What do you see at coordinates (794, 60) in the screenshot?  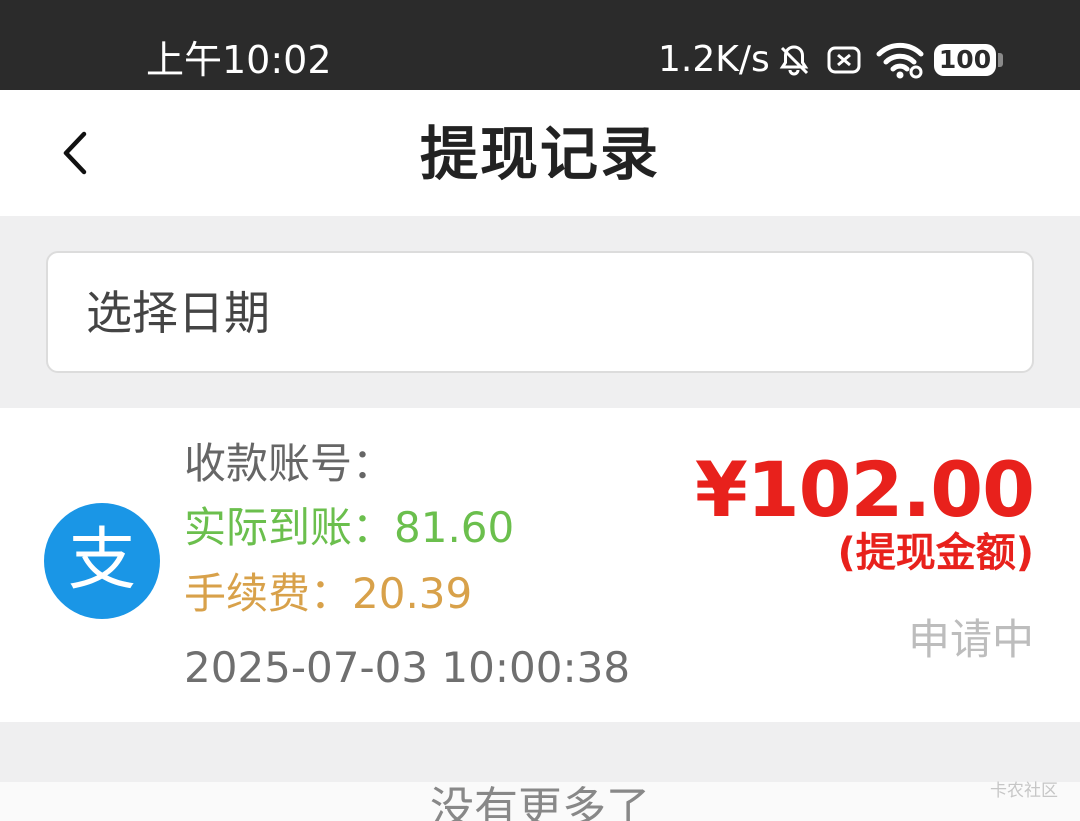 I see `mute-icon` at bounding box center [794, 60].